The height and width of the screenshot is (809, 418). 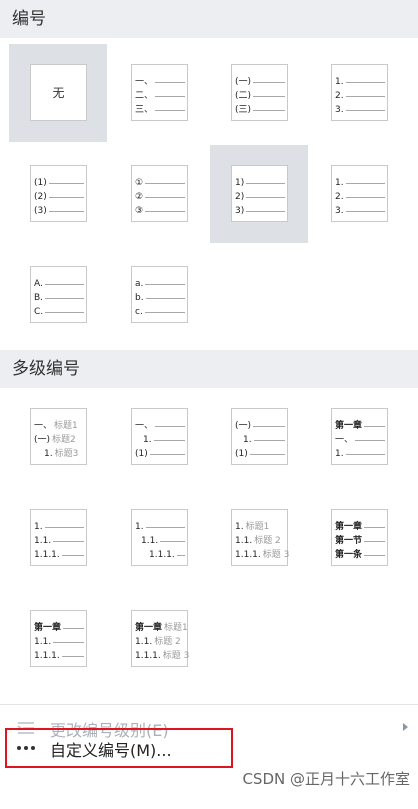 What do you see at coordinates (59, 209) in the screenshot?
I see `preview-row: (3)` at bounding box center [59, 209].